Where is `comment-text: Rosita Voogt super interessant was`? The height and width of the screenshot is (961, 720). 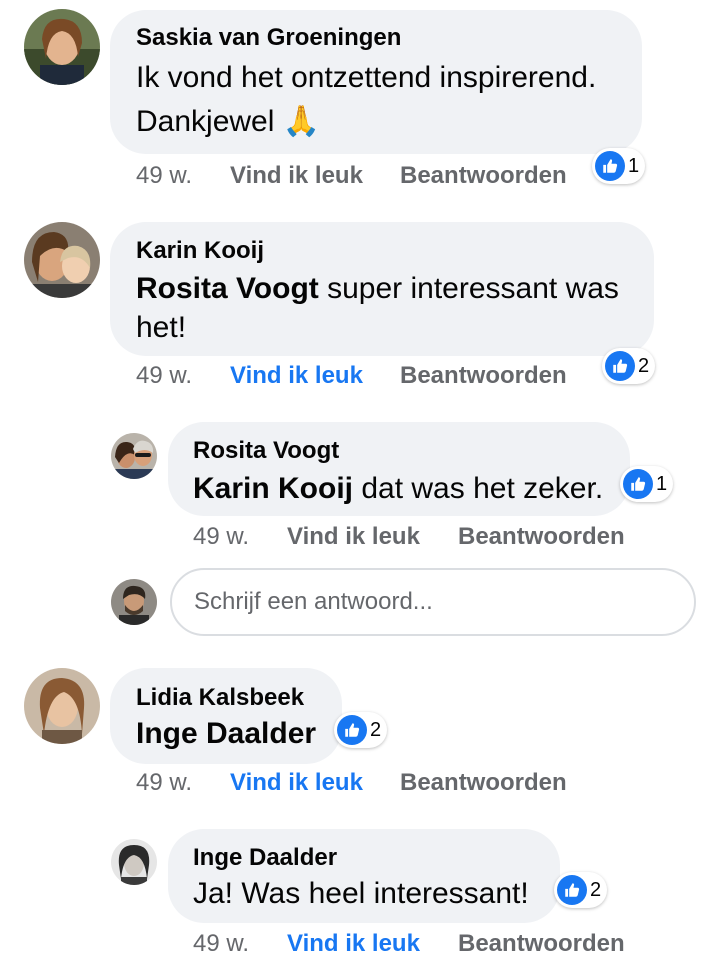
comment-text: Rosita Voogt super interessant was is located at coordinates (377, 289).